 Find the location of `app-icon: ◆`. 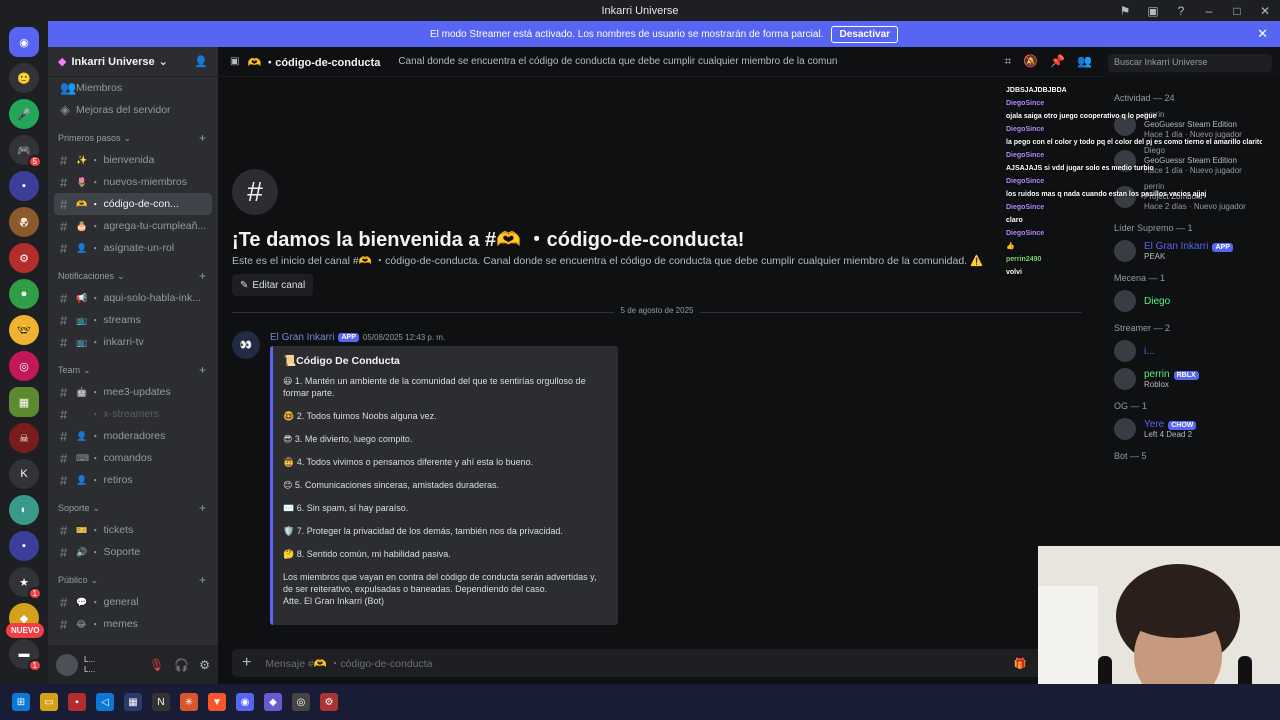

app-icon: ◆ is located at coordinates (273, 702).